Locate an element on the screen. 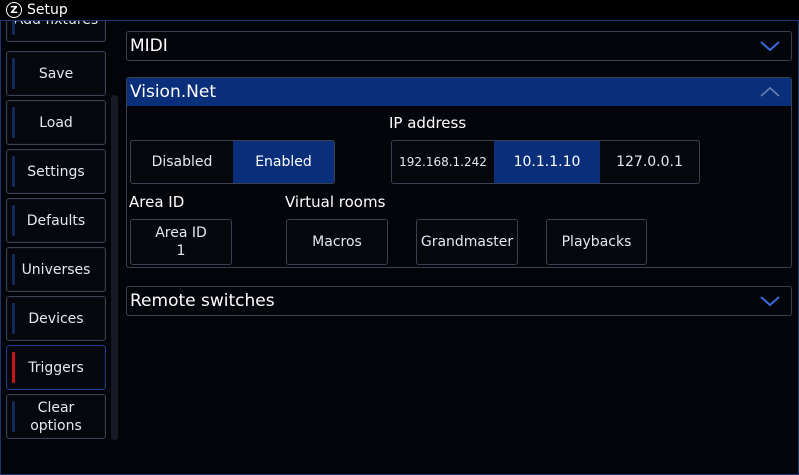 This screenshot has height=475, width=799. sidebar-item-save: Save is located at coordinates (56, 73).